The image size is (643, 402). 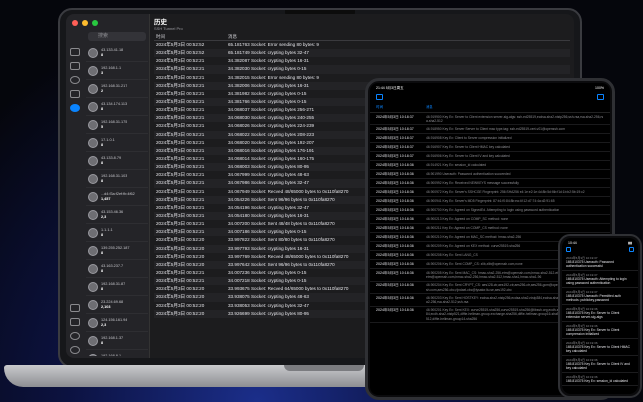 I want to click on connection-item: 43.133.41.18 8, so click(x=117, y=53).